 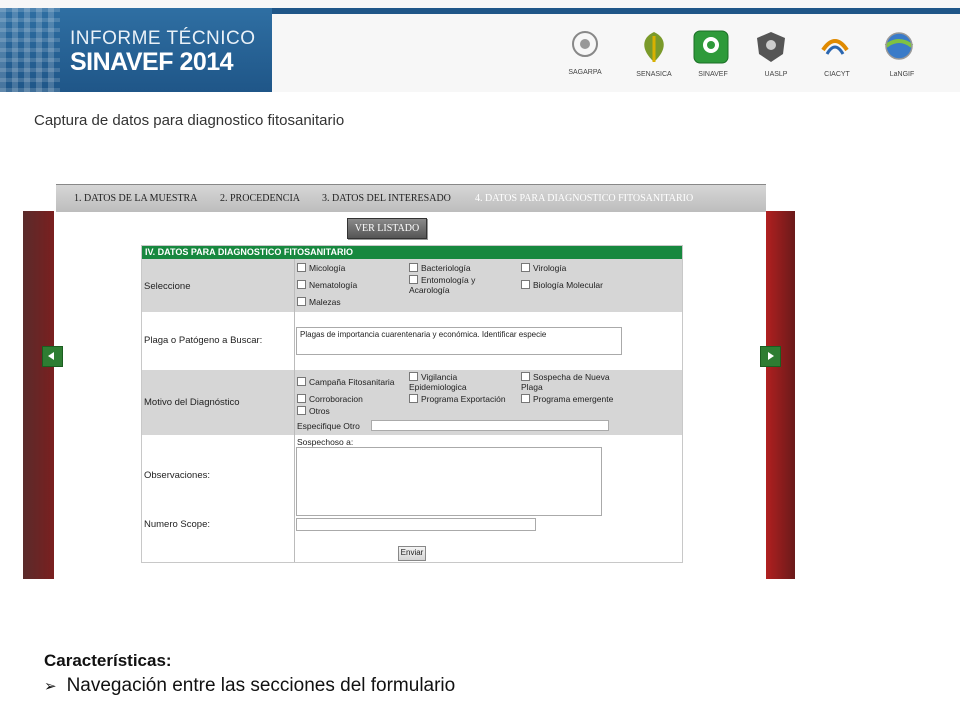 What do you see at coordinates (562, 285) in the screenshot?
I see `checkbox-biologia-molecular: Biología Molecular` at bounding box center [562, 285].